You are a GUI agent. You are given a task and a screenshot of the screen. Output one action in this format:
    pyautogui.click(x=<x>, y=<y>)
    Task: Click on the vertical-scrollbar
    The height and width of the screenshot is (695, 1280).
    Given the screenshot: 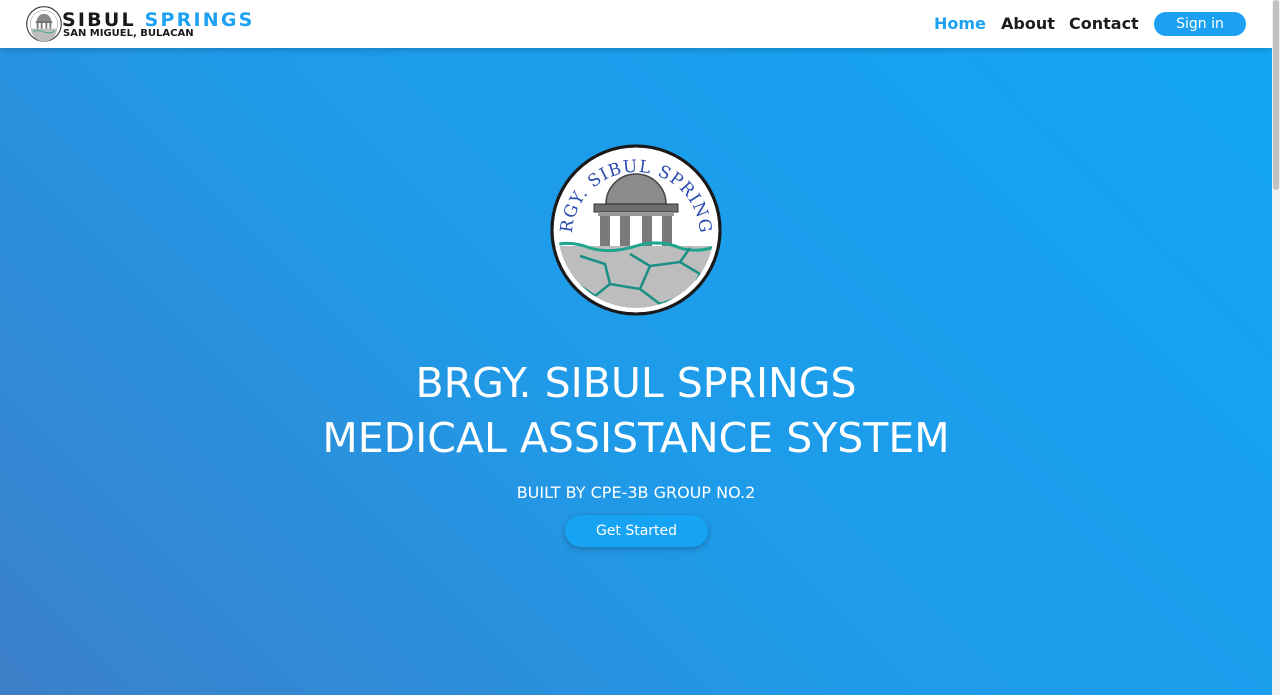 What is the action you would take?
    pyautogui.click(x=1276, y=347)
    